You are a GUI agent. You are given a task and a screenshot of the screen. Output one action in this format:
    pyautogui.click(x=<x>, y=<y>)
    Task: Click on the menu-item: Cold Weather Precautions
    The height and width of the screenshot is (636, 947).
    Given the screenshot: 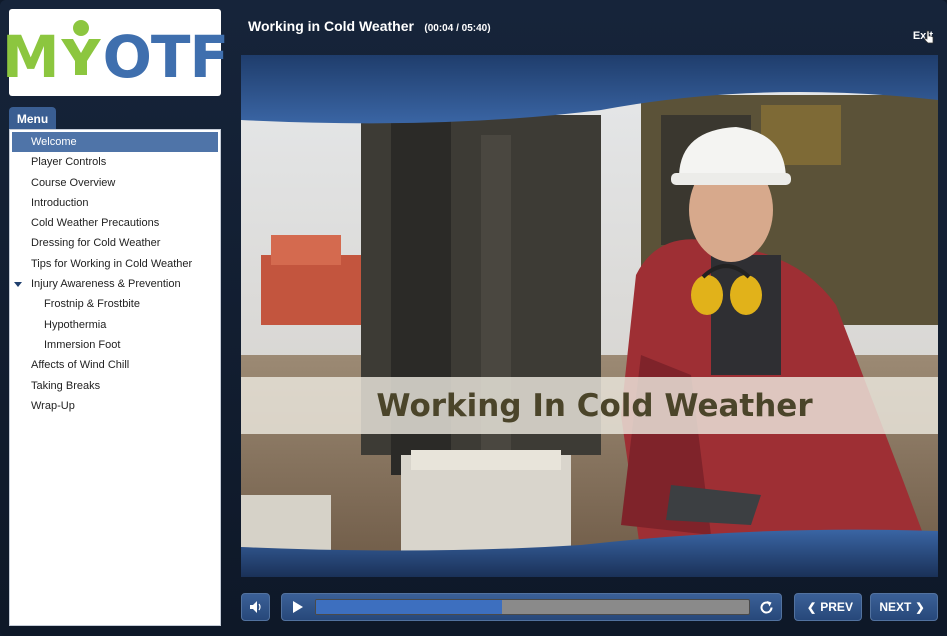 What is the action you would take?
    pyautogui.click(x=115, y=223)
    